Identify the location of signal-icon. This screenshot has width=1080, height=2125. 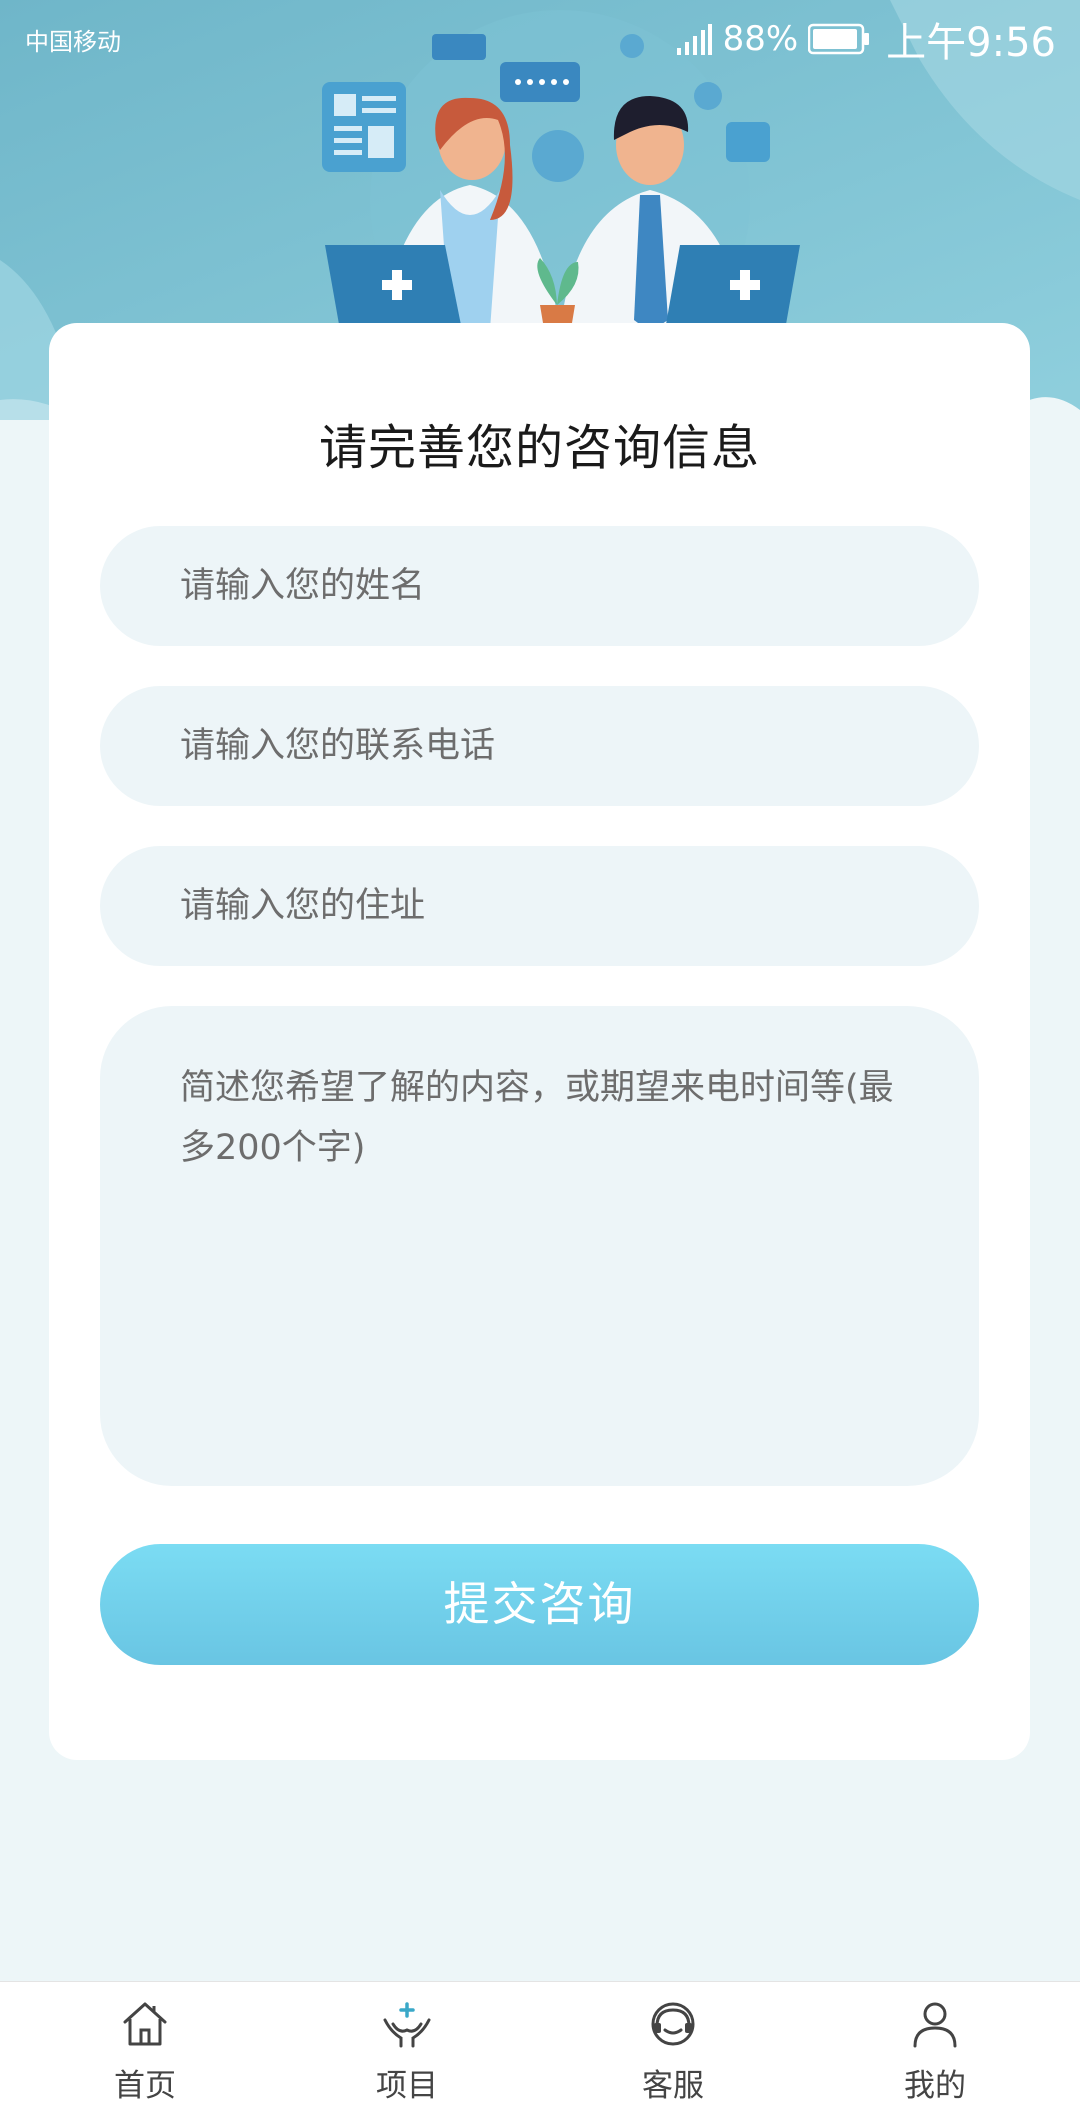
(694, 39).